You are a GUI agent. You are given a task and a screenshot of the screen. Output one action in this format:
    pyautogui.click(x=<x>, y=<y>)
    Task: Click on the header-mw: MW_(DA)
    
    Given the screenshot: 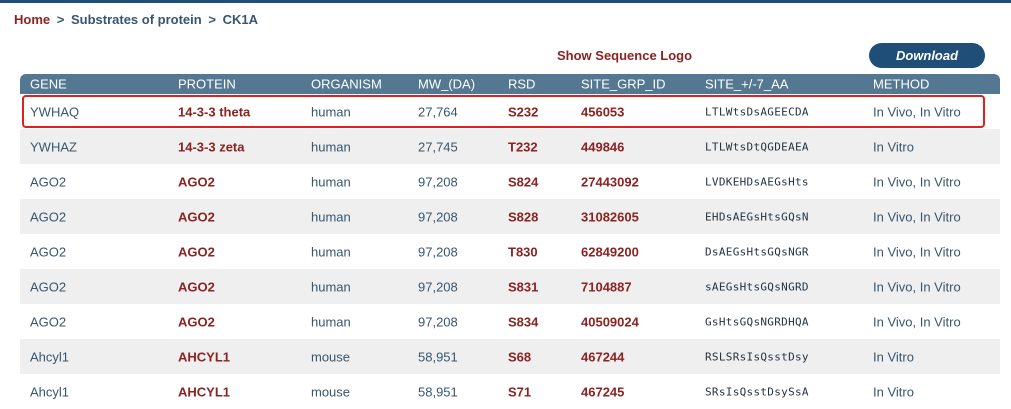 What is the action you would take?
    pyautogui.click(x=446, y=84)
    